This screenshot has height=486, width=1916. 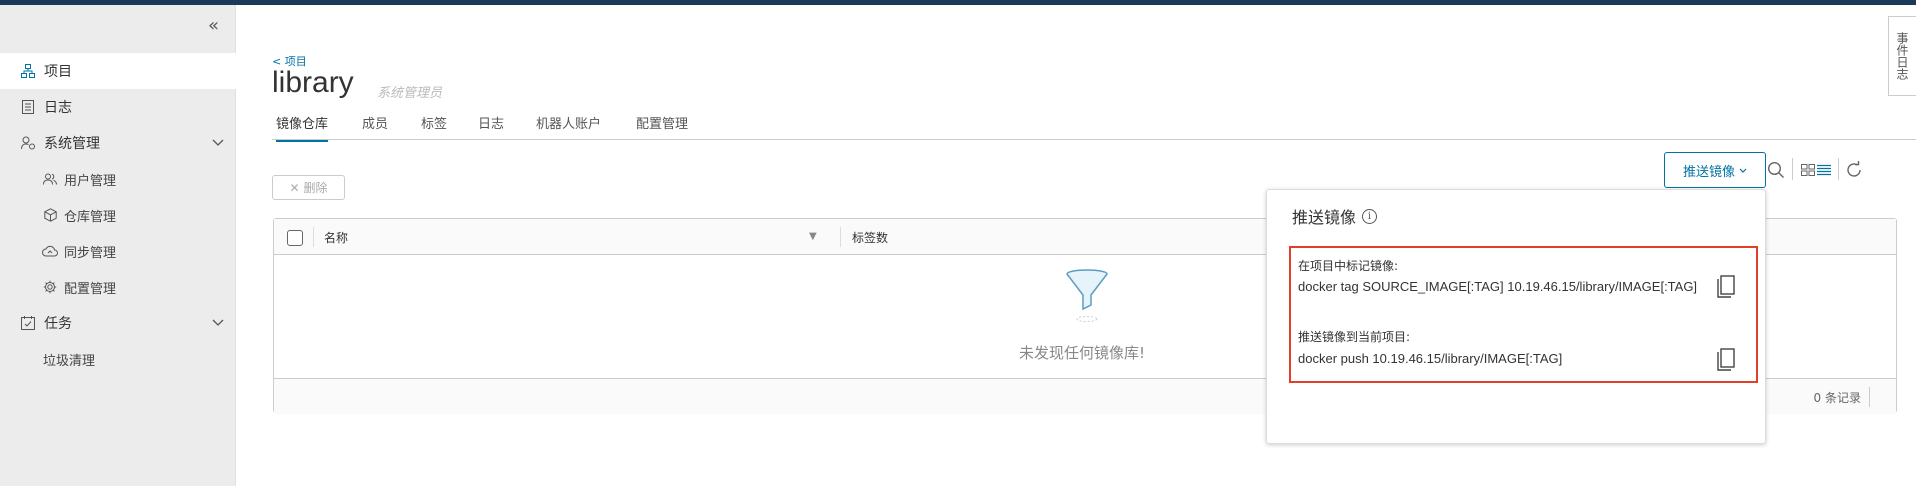 I want to click on info-icon: i, so click(x=1370, y=216).